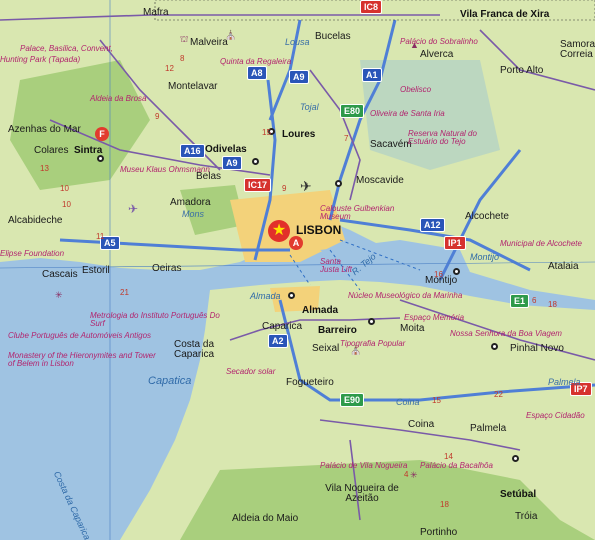 The image size is (595, 540). What do you see at coordinates (88, 150) in the screenshot?
I see `label-sintra: Sintra` at bounding box center [88, 150].